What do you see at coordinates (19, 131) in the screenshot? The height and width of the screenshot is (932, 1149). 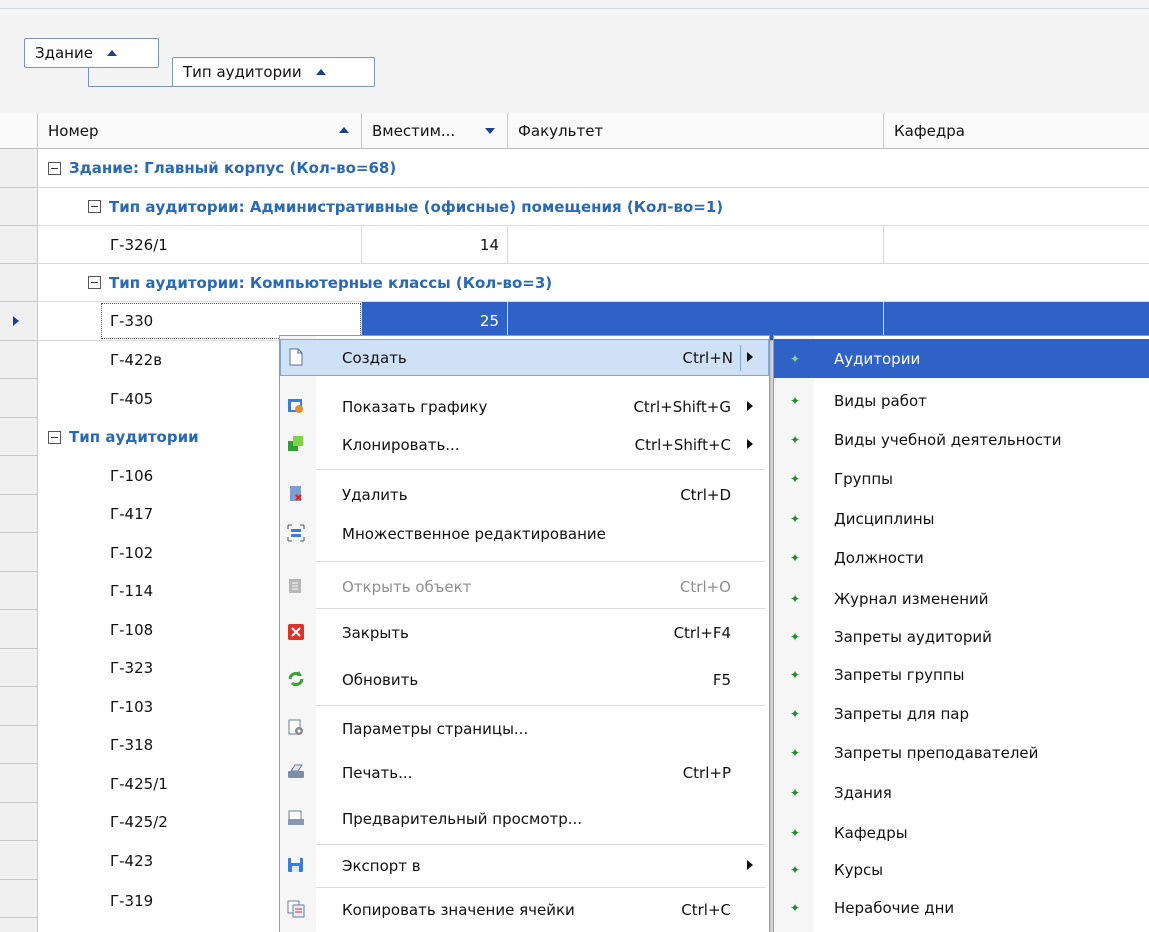 I see `header-indicator-cell` at bounding box center [19, 131].